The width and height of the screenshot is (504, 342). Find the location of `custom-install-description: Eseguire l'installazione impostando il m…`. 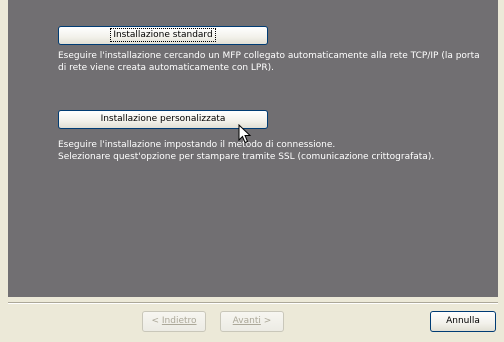

custom-install-description: Eseguire l'installazione impostando il m… is located at coordinates (273, 151).